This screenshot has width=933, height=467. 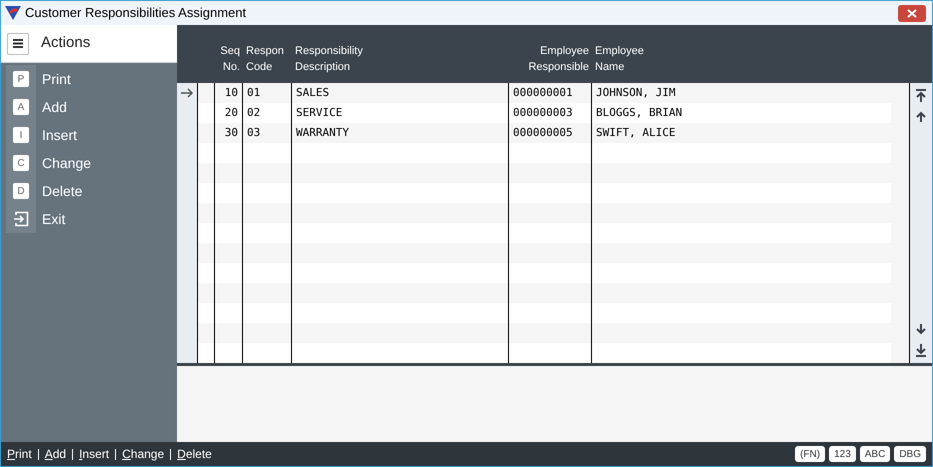 I want to click on close-icon, so click(x=912, y=13).